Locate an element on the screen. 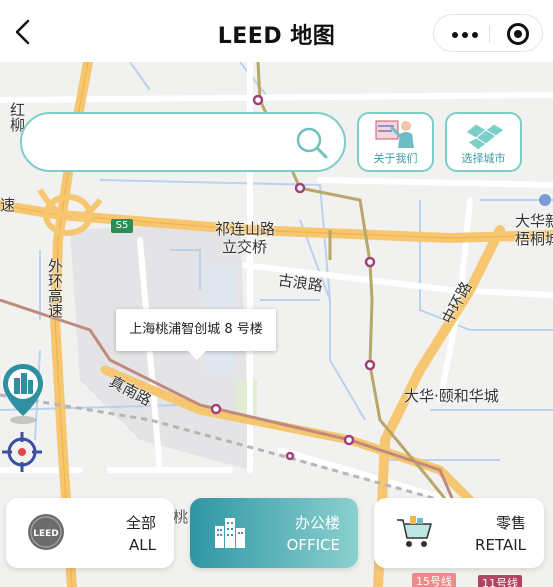  map-label-su: 速 is located at coordinates (8, 205).